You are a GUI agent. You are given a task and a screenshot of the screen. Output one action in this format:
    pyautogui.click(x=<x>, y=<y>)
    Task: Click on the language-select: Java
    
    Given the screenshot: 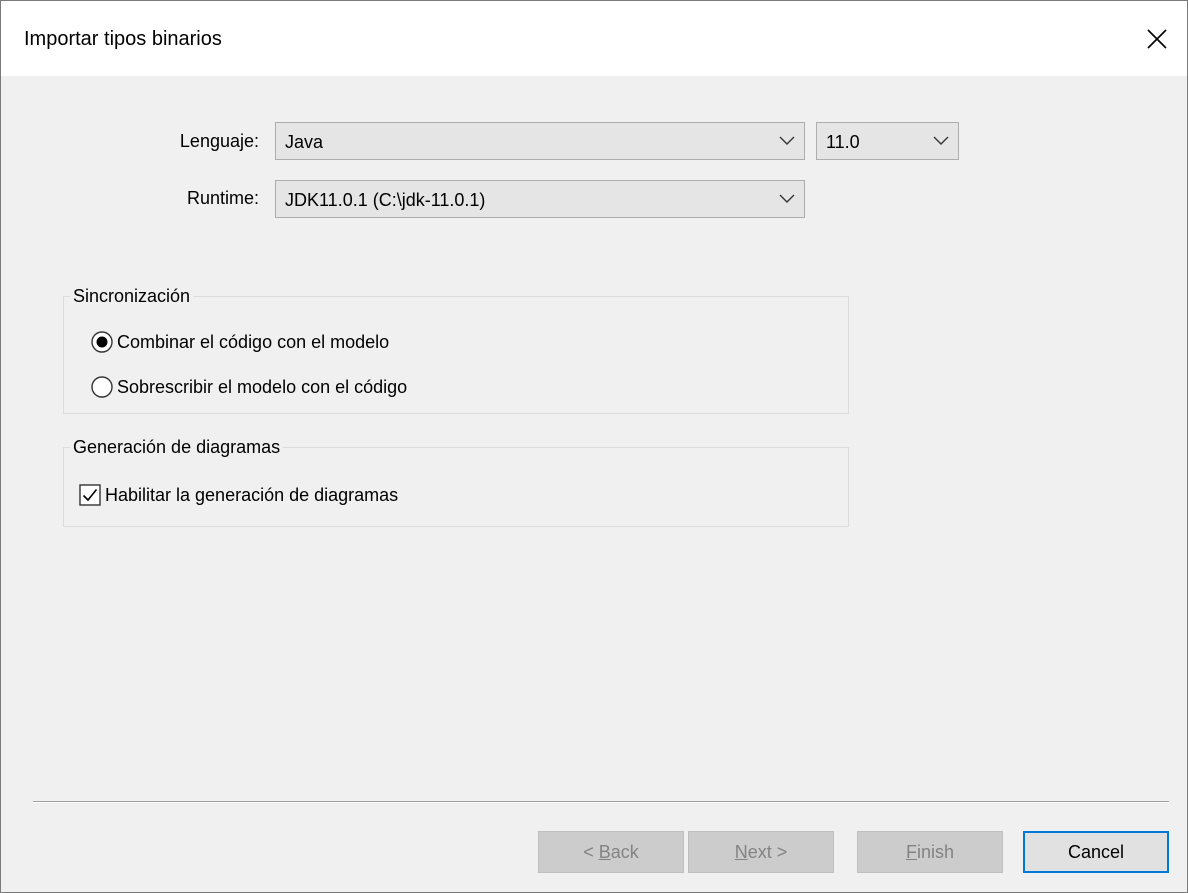 What is the action you would take?
    pyautogui.click(x=540, y=141)
    